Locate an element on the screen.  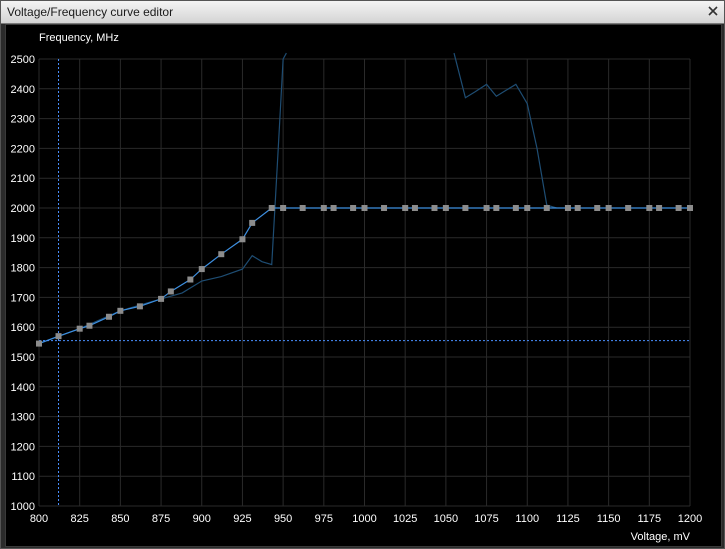
y-tick-label: 1200 is located at coordinates (23, 447).